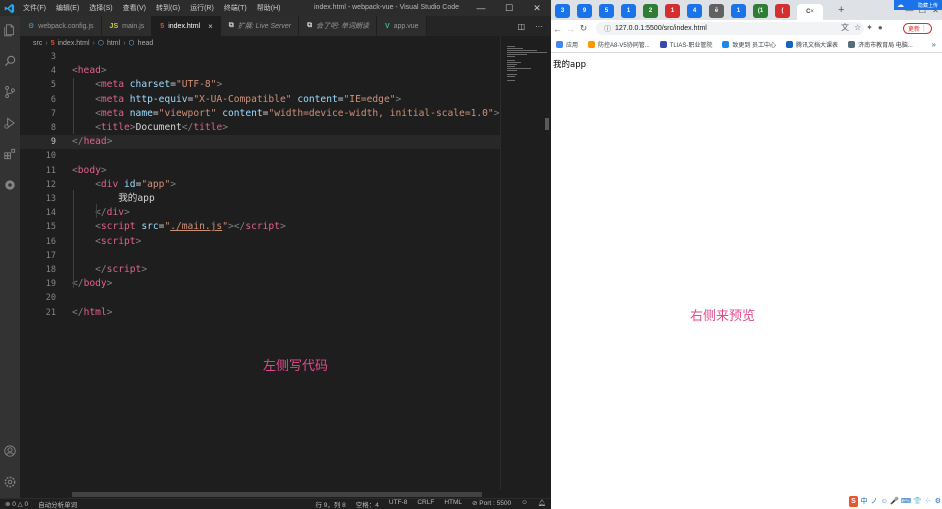 This screenshot has height=509, width=942. Describe the element at coordinates (453, 504) in the screenshot. I see `language-mode: HTML` at that location.